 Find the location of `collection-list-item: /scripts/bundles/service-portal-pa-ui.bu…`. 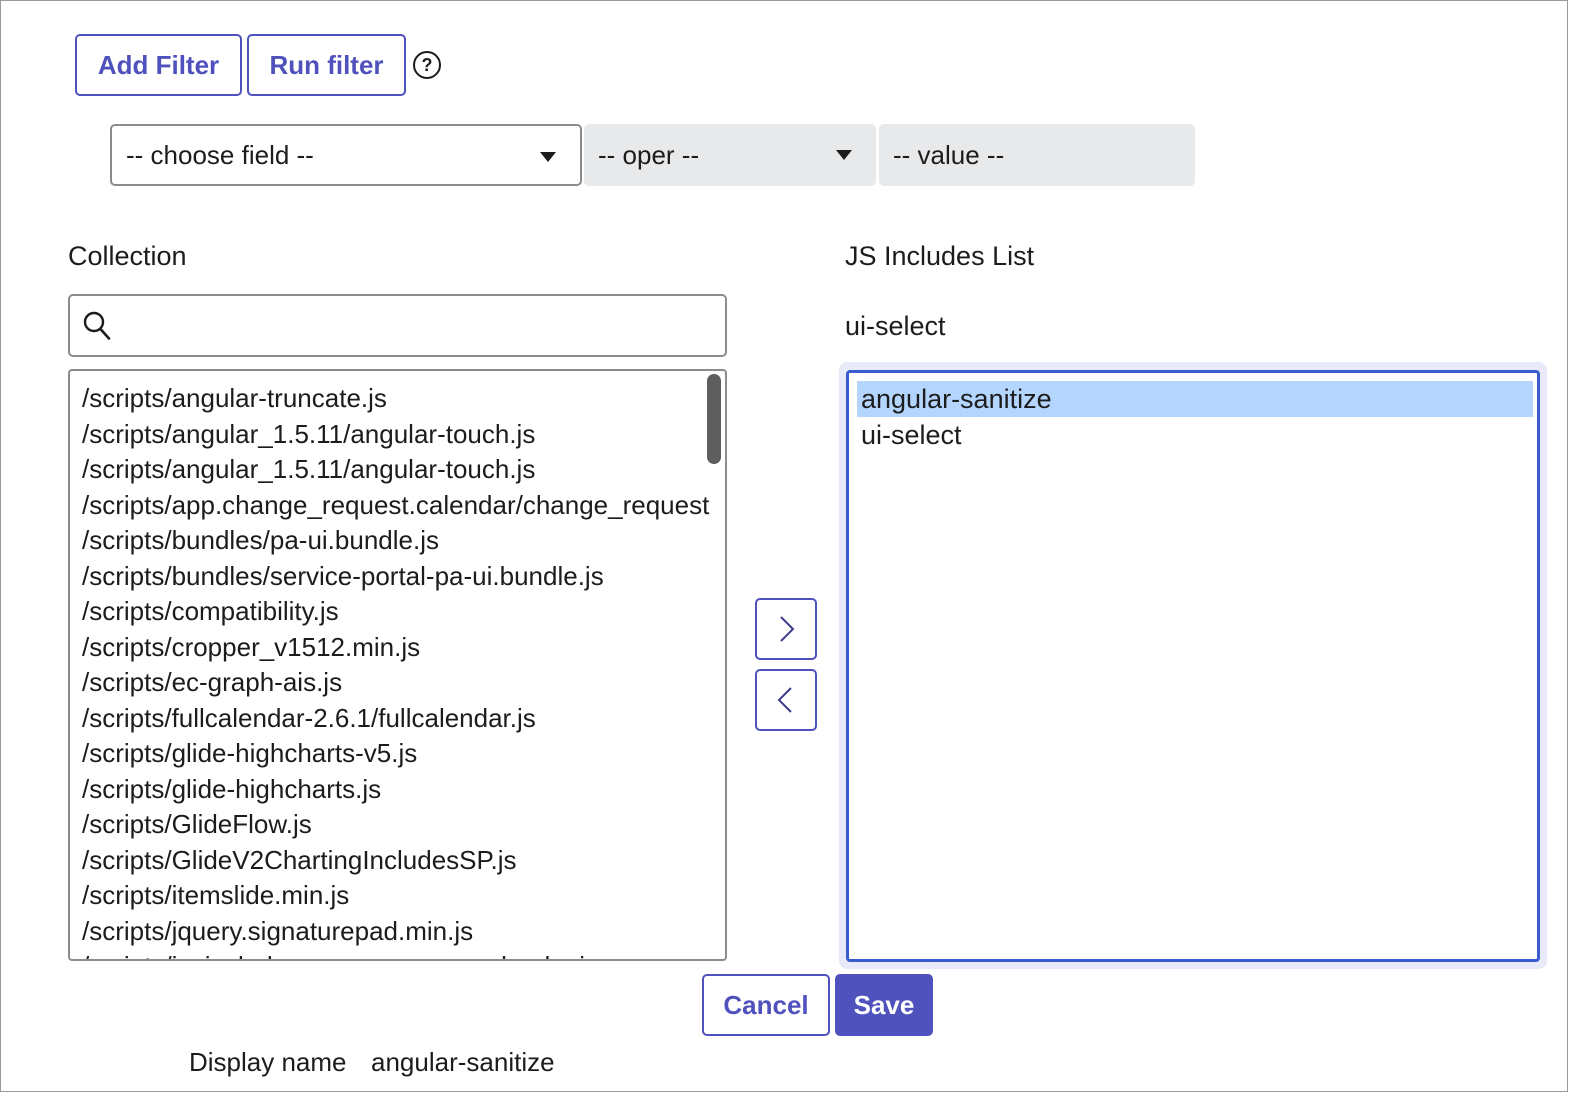

collection-list-item: /scripts/bundles/service-portal-pa-ui.bu… is located at coordinates (395, 577).